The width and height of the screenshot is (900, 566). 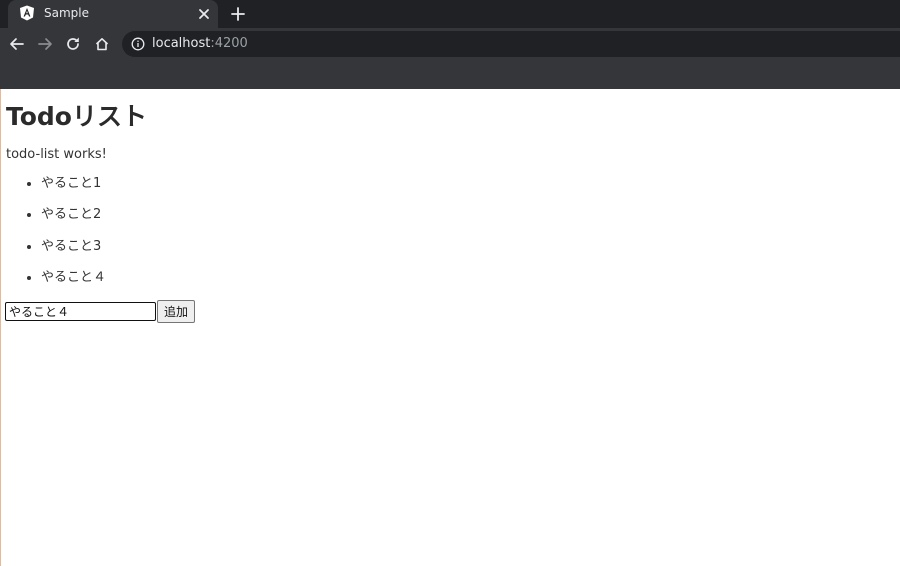 I want to click on todo-input, so click(x=80, y=311).